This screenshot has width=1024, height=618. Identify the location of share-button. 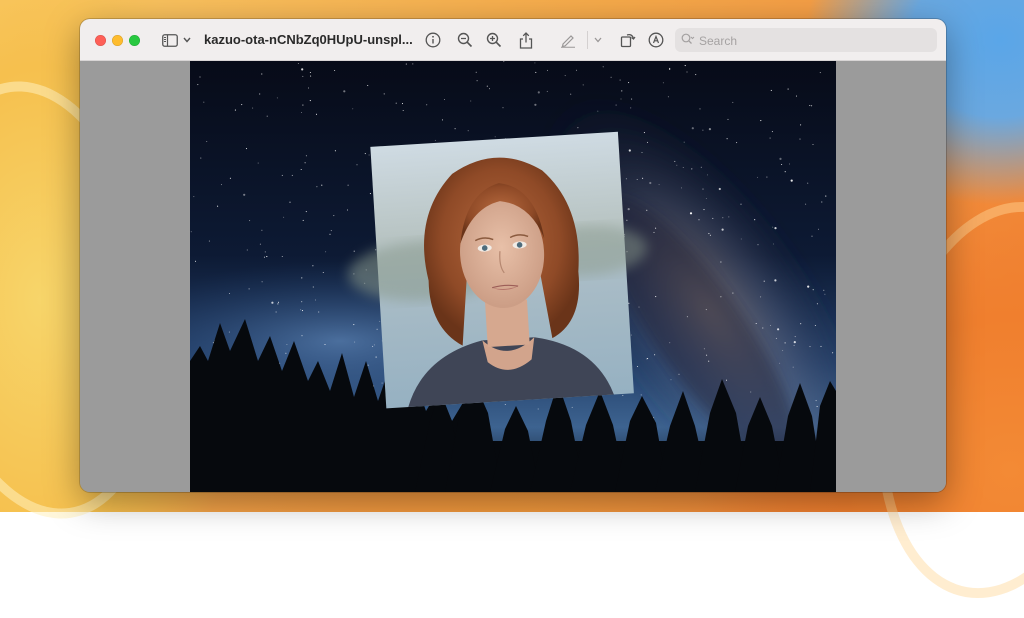
(526, 40).